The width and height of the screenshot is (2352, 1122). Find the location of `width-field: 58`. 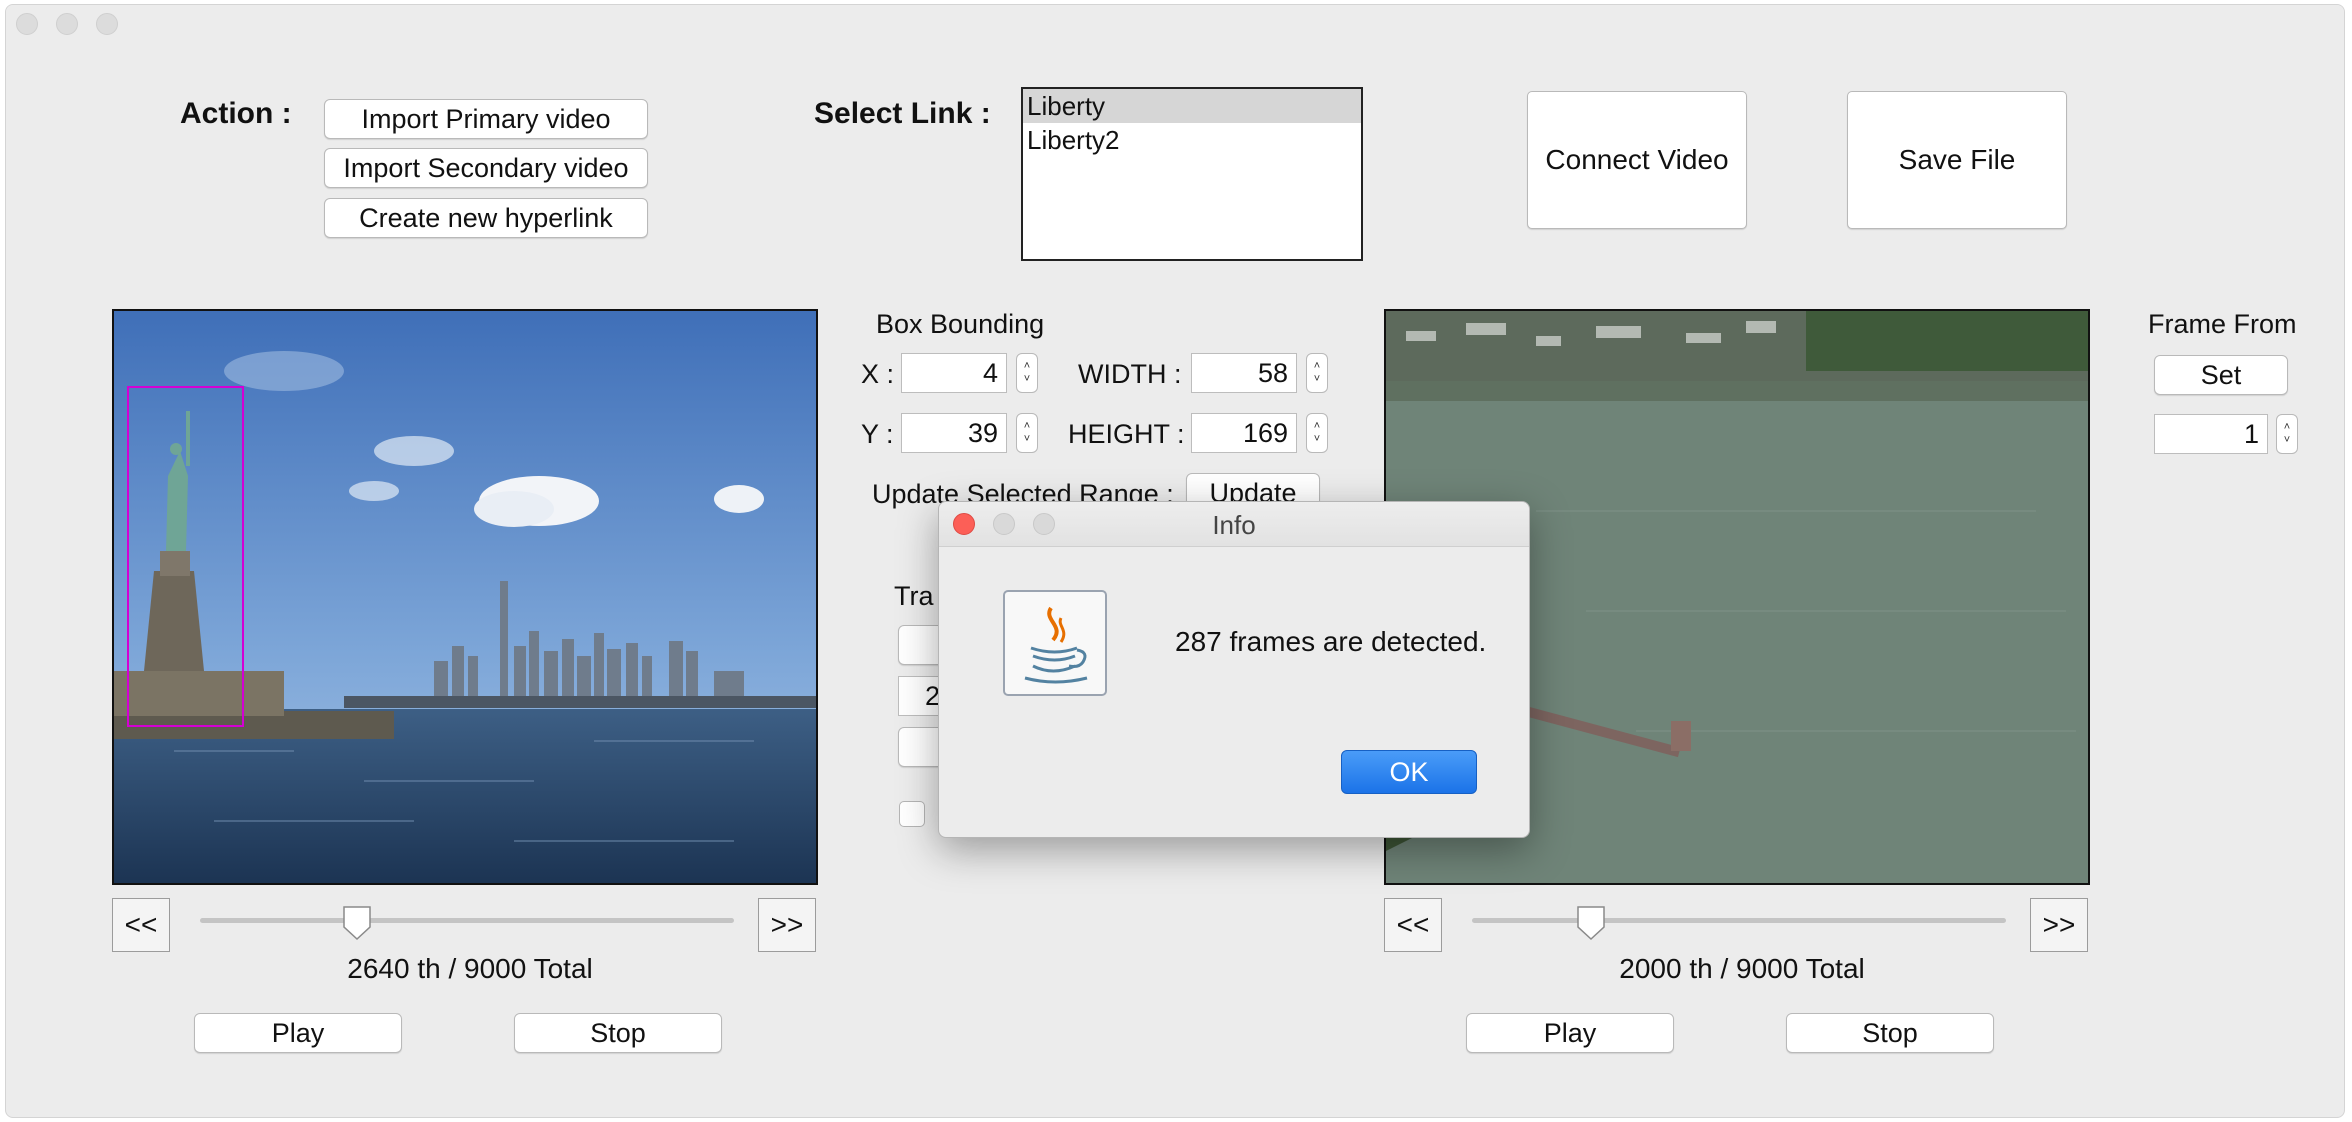

width-field: 58 is located at coordinates (1244, 373).